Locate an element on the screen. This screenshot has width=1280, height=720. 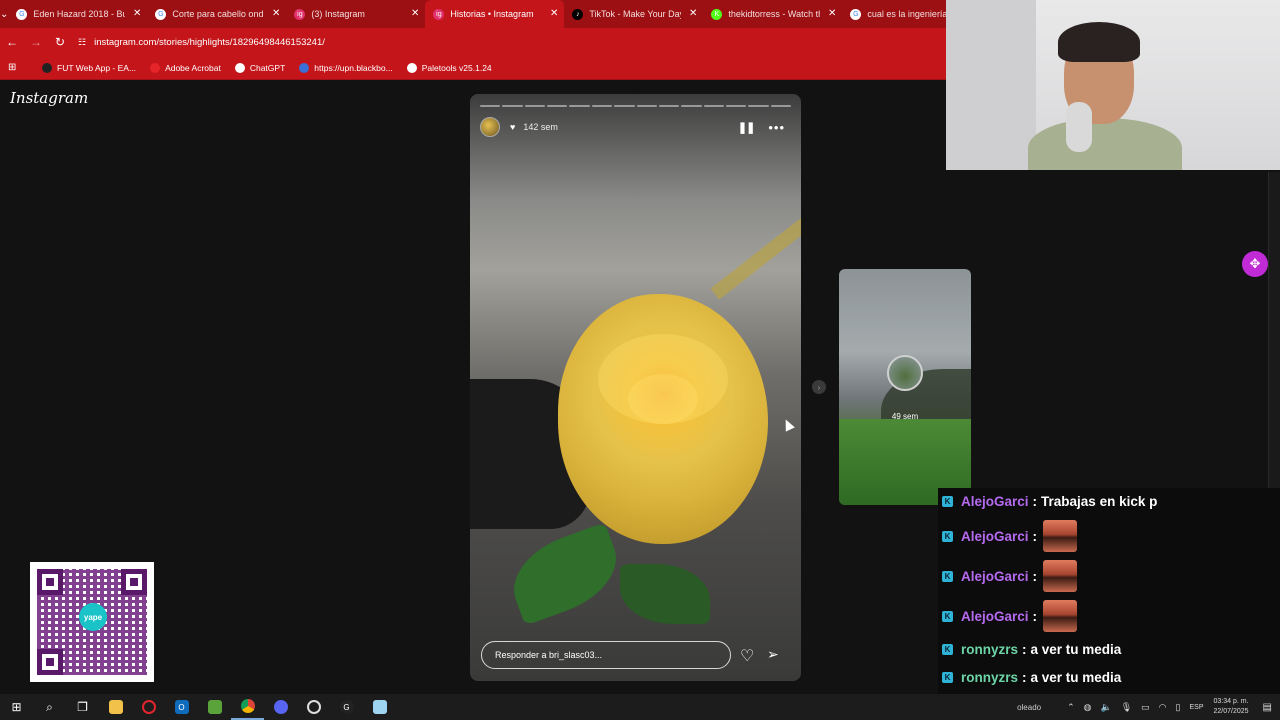
tab-title: Corte para cabello ondula is located at coordinates (218, 14).